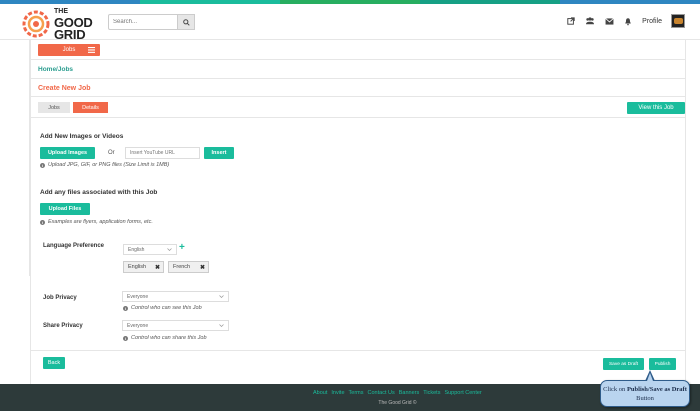 The height and width of the screenshot is (411, 700). What do you see at coordinates (162, 153) in the screenshot?
I see `youtube-url-input` at bounding box center [162, 153].